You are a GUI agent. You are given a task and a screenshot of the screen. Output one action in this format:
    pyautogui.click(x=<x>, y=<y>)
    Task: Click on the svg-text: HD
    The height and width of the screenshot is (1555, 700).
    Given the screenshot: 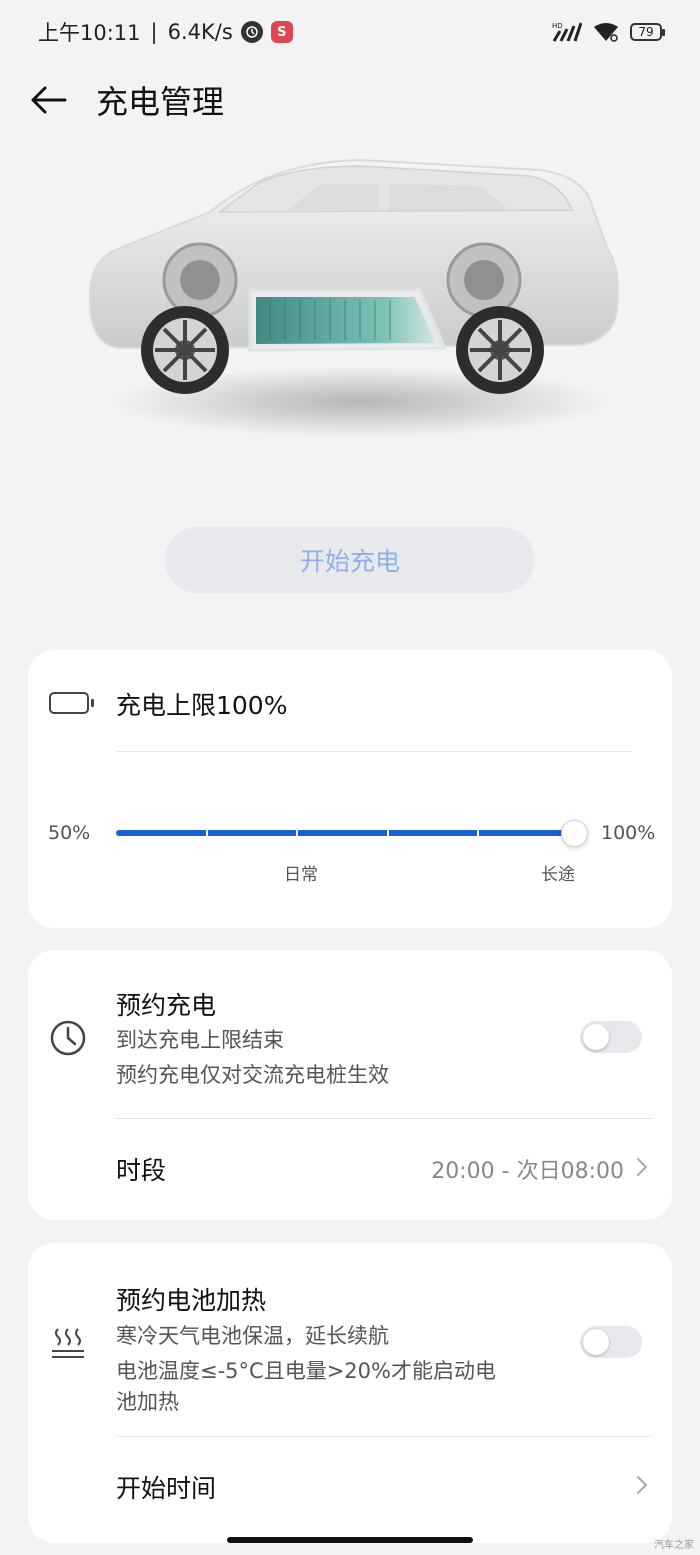 What is the action you would take?
    pyautogui.click(x=557, y=26)
    